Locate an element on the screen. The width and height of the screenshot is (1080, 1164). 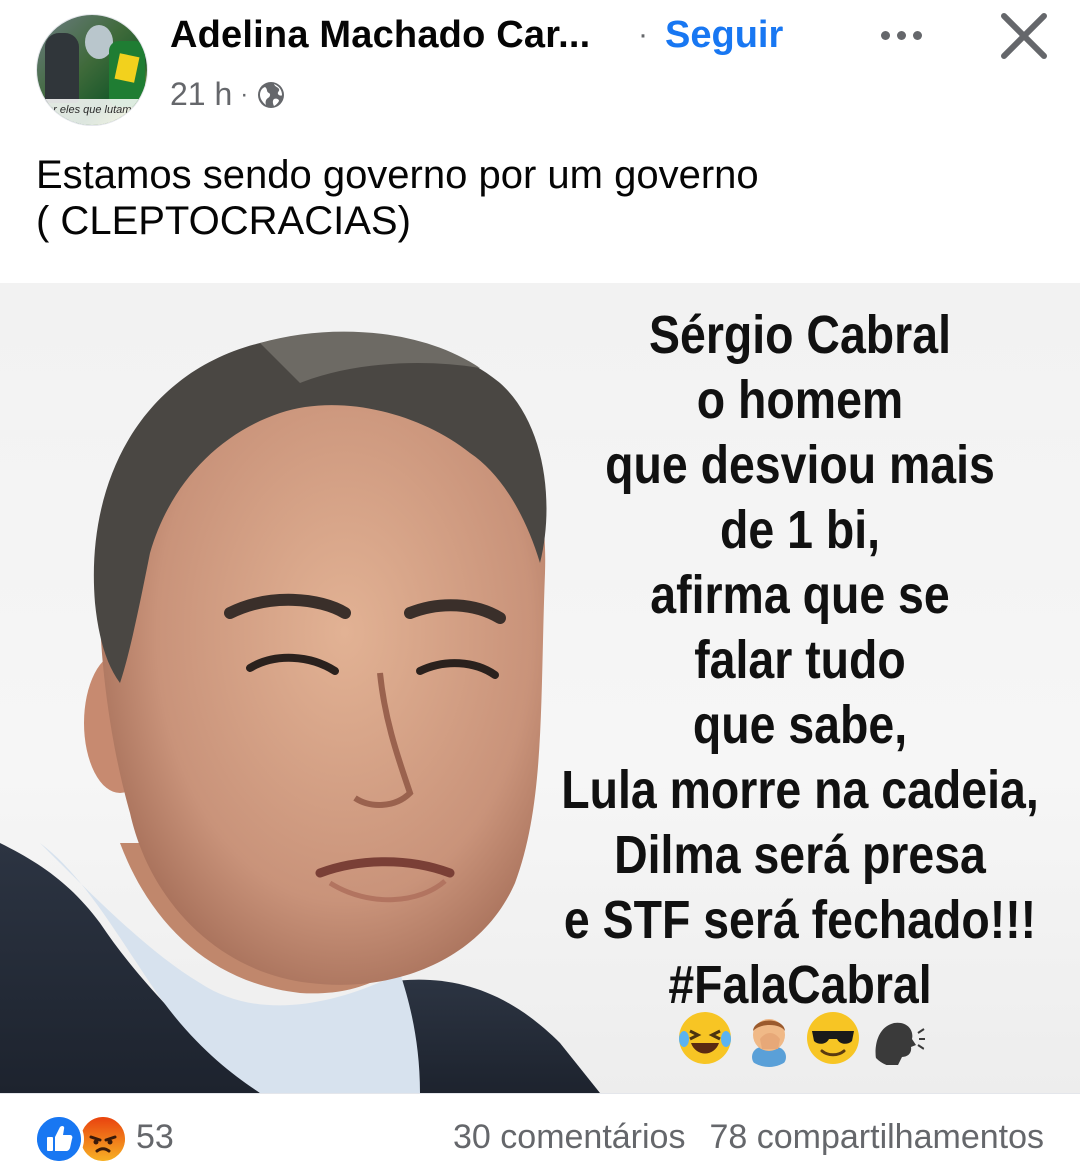
laughing-tears-emoji-icon is located at coordinates (705, 1038).